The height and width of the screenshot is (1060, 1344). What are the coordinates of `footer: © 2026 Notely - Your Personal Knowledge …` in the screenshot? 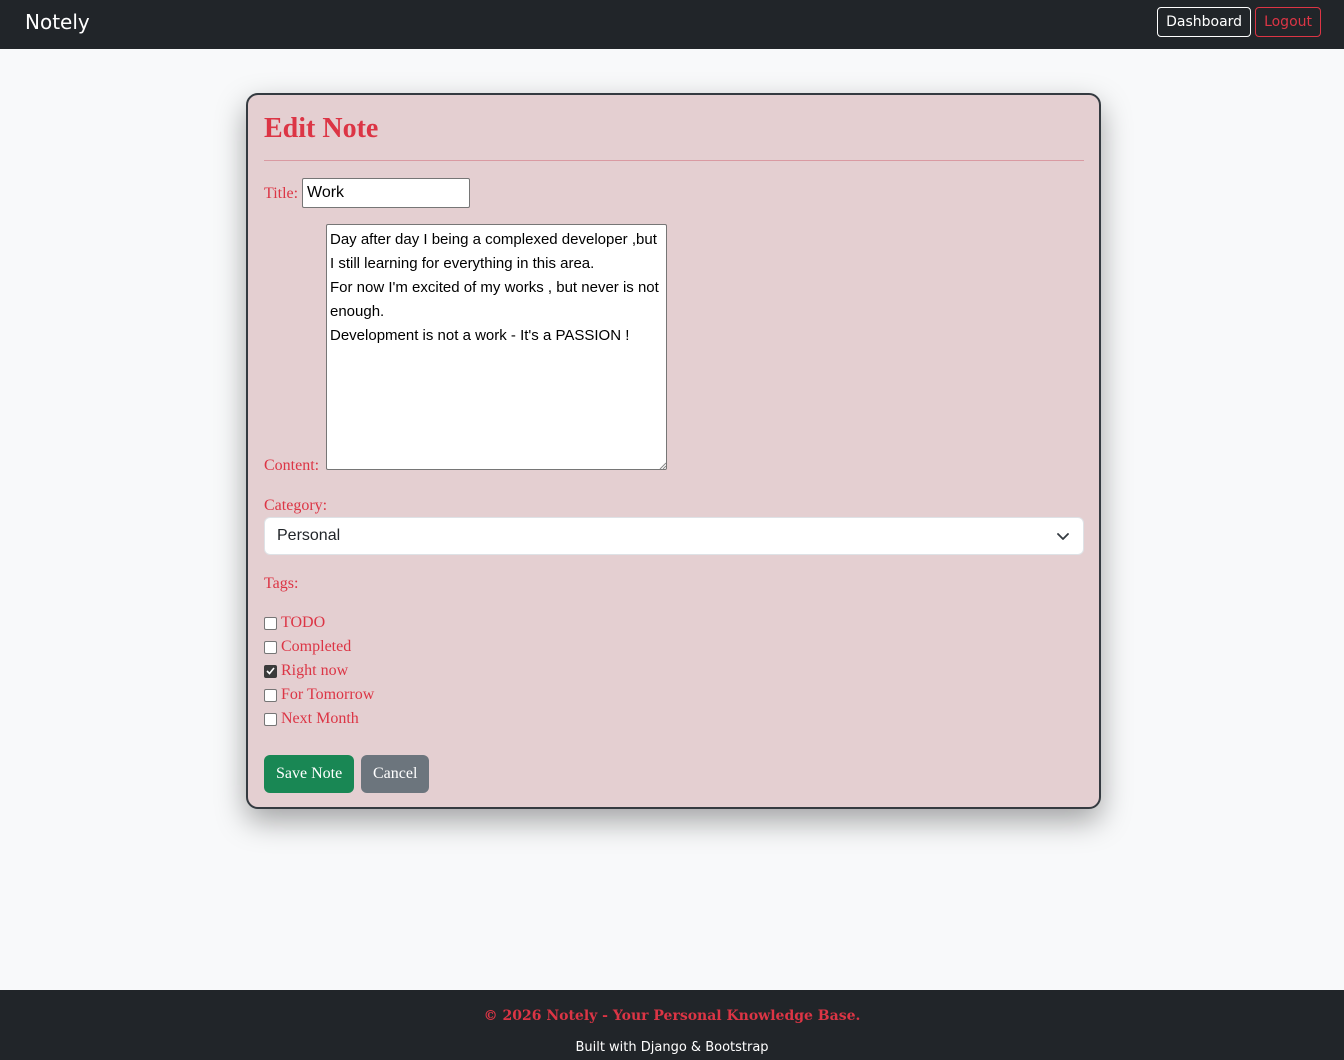 It's located at (672, 1025).